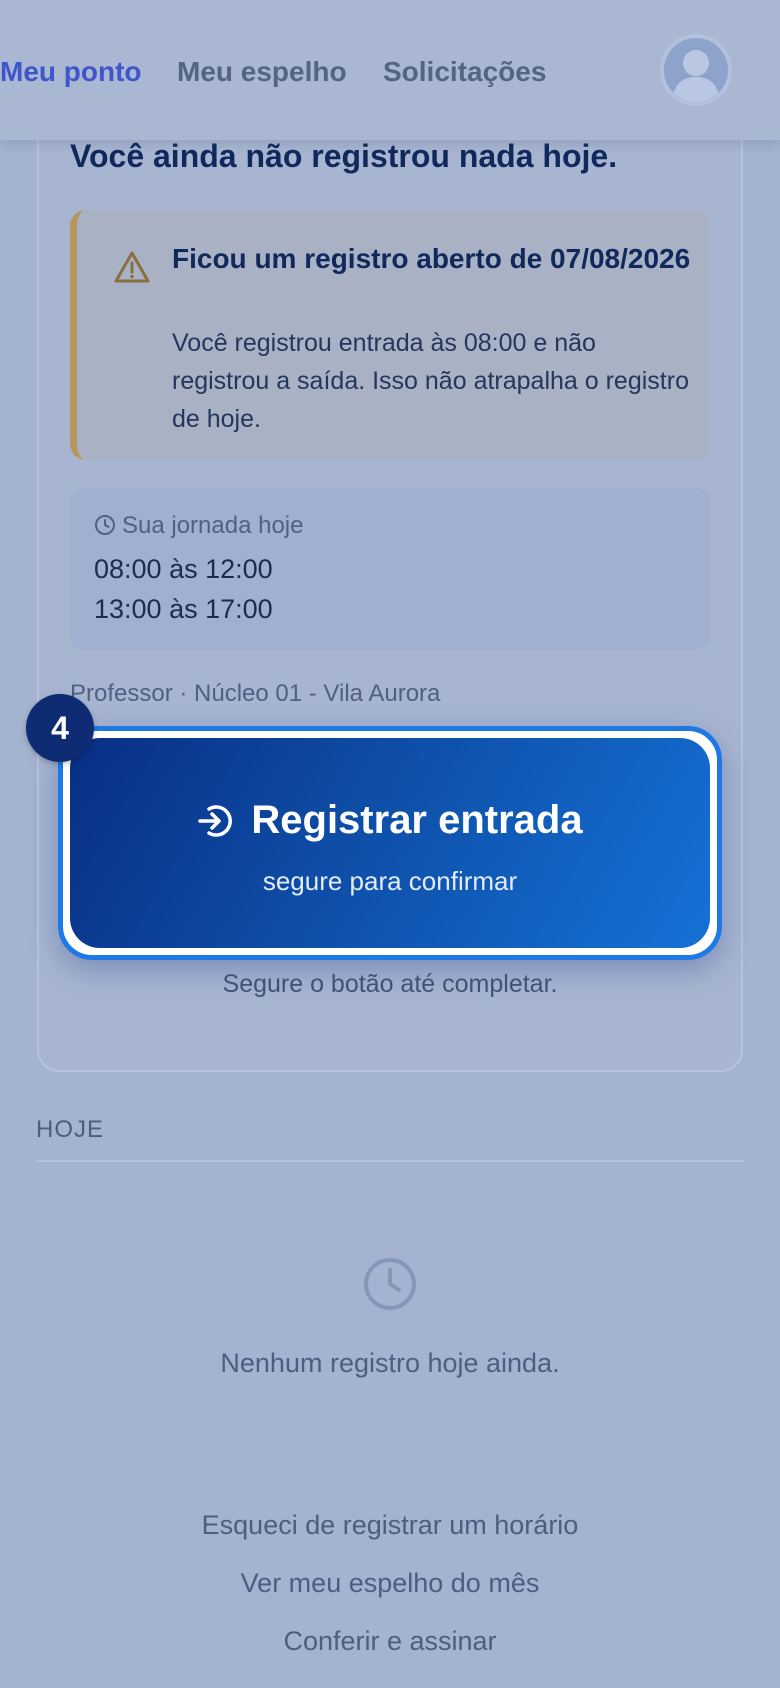 This screenshot has height=1688, width=780. What do you see at coordinates (183, 569) in the screenshot?
I see `shift-period: 08:00 às 12:00` at bounding box center [183, 569].